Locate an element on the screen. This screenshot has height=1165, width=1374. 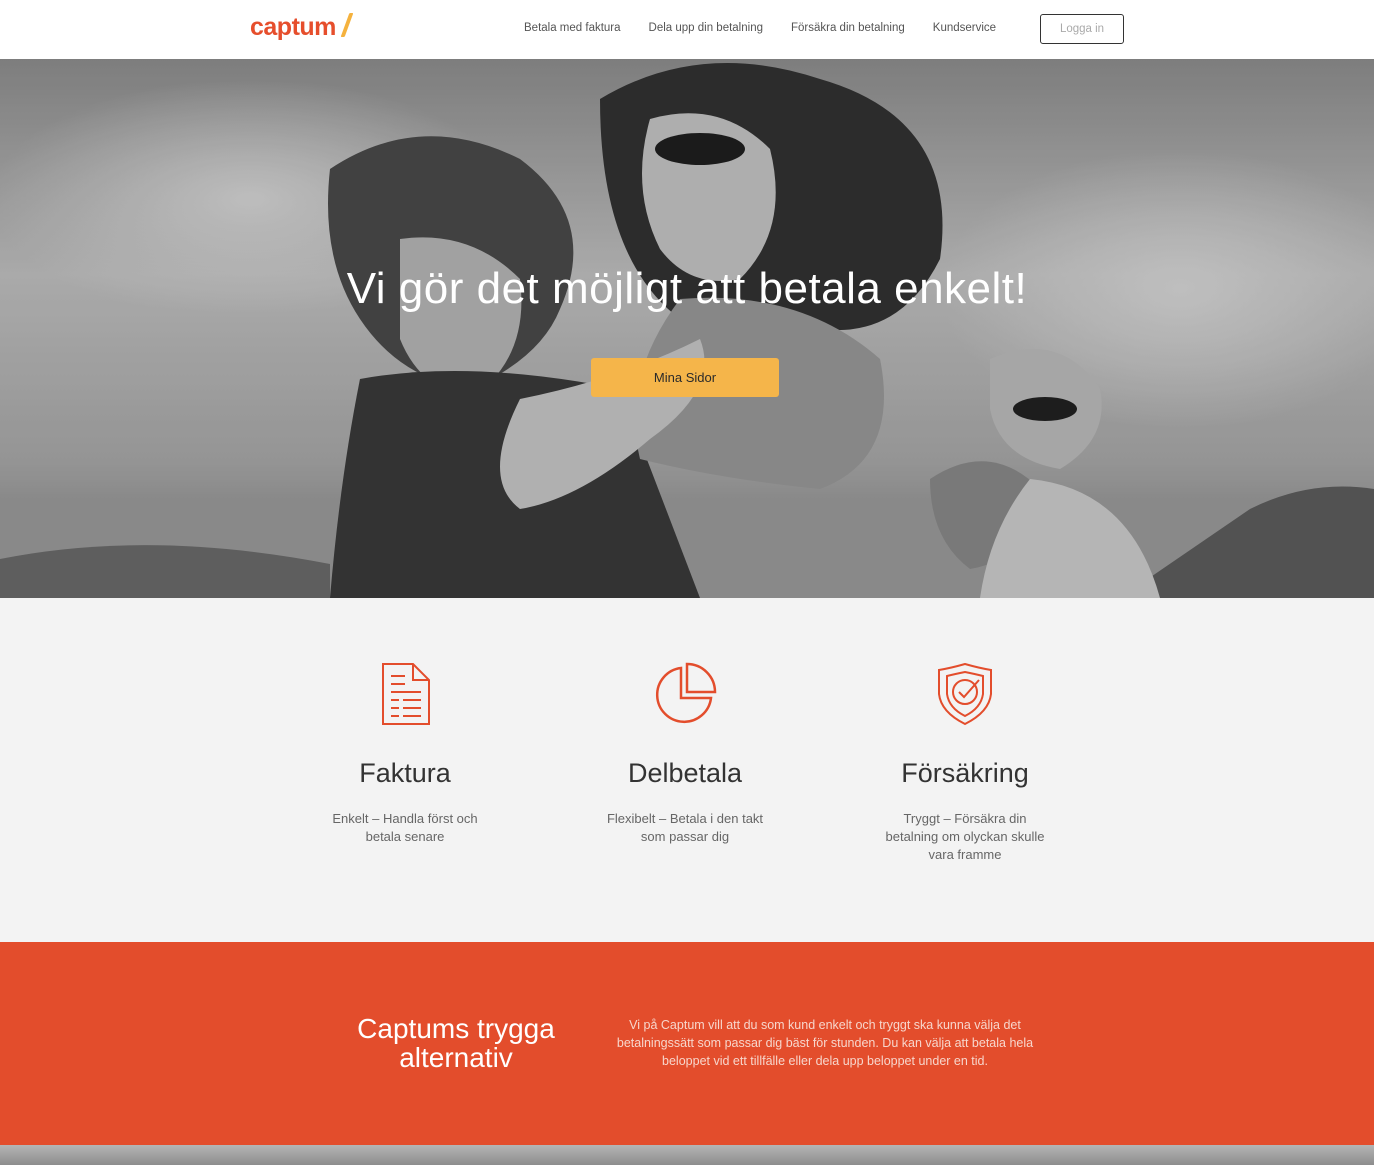
nav-kundservice: Kundservice is located at coordinates (964, 28).